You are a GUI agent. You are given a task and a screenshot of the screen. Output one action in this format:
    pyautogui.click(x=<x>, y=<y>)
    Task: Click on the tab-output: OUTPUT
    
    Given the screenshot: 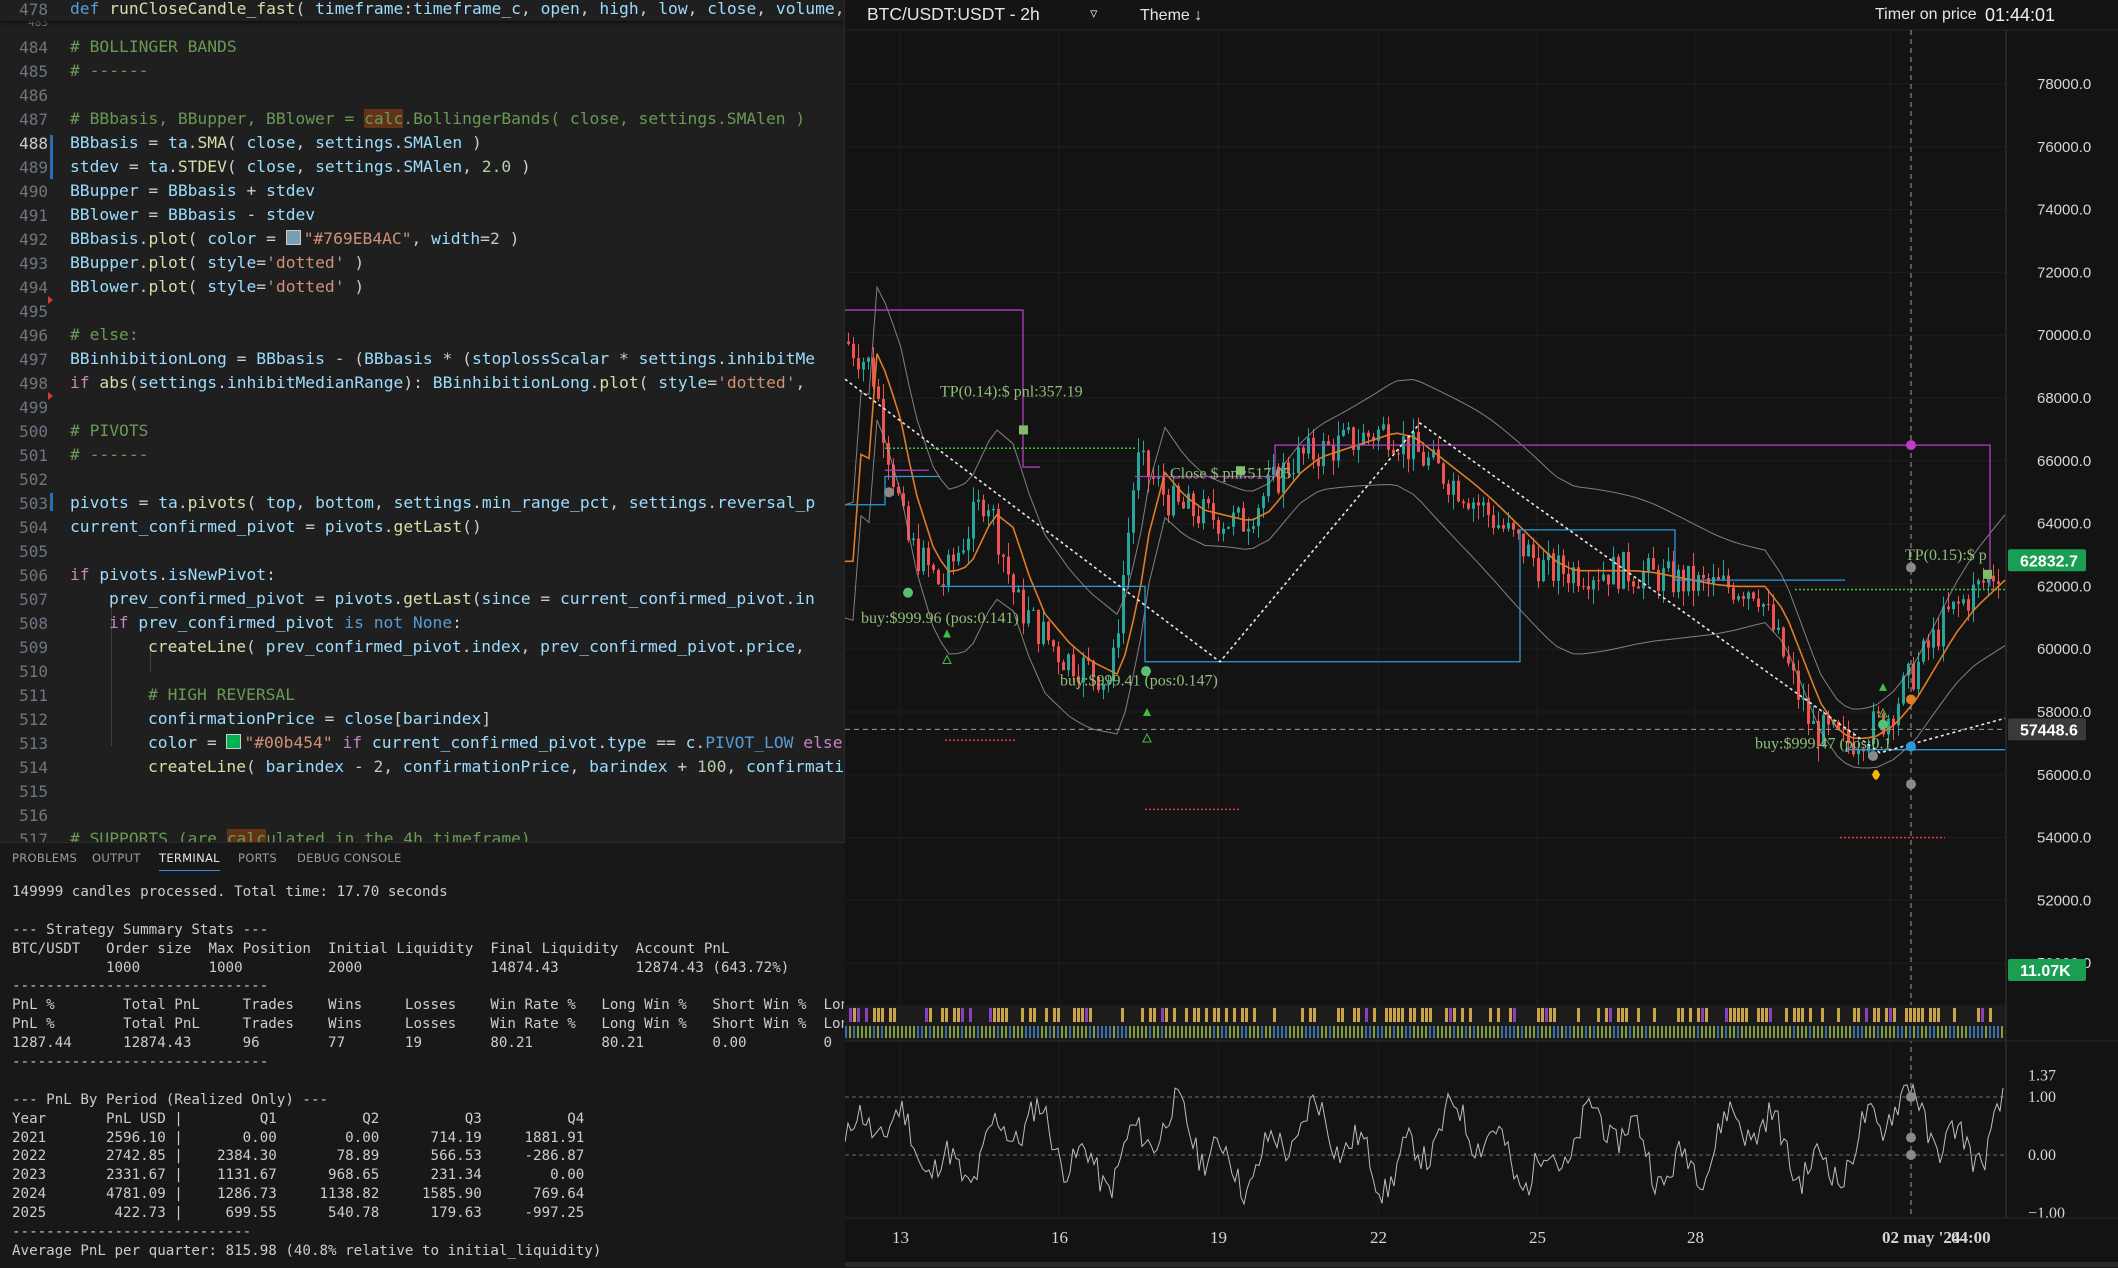 What is the action you would take?
    pyautogui.click(x=116, y=858)
    